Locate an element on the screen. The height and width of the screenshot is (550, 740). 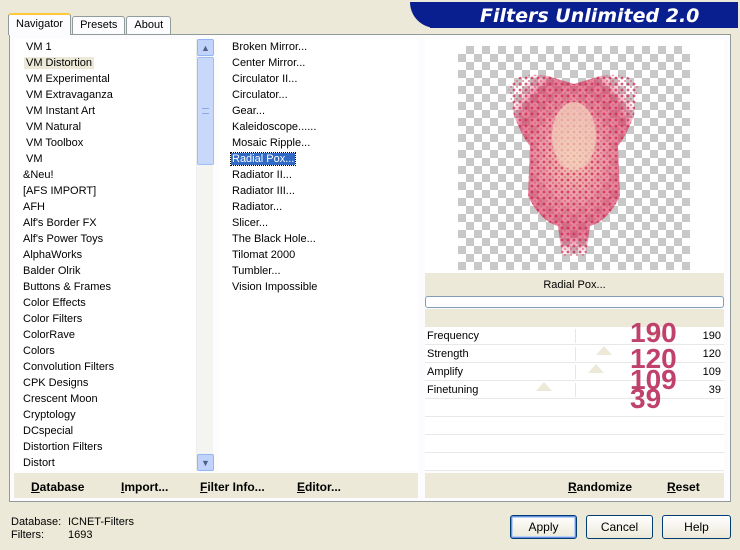
category-item: AlphaWorks is located at coordinates (105, 255).